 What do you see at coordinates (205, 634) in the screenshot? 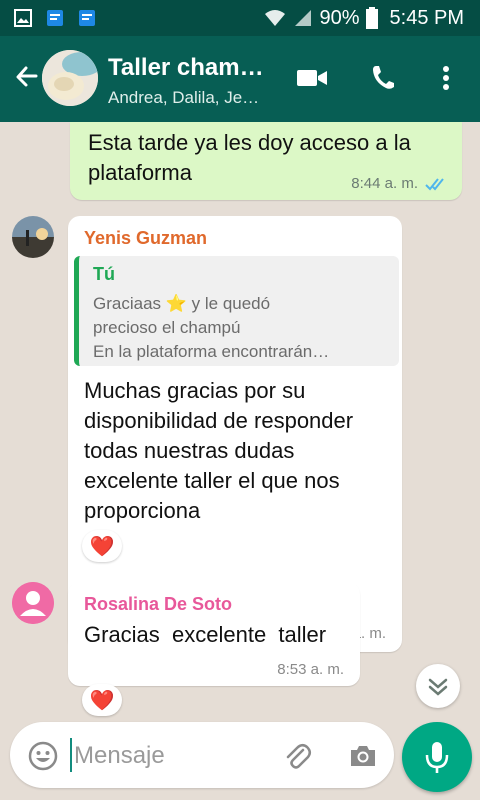
I see `message-text: Gracias excelente taller` at bounding box center [205, 634].